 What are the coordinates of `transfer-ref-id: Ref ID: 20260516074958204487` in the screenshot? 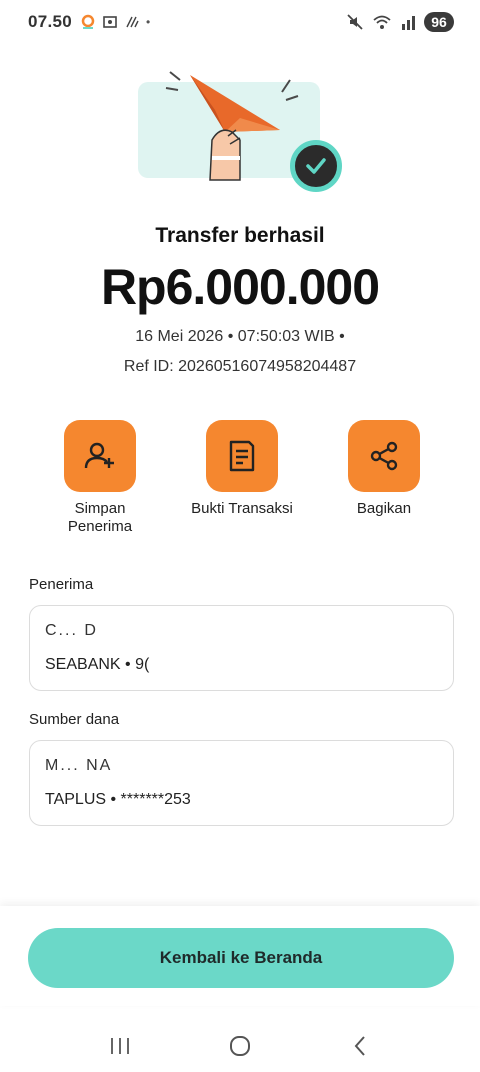 It's located at (240, 366).